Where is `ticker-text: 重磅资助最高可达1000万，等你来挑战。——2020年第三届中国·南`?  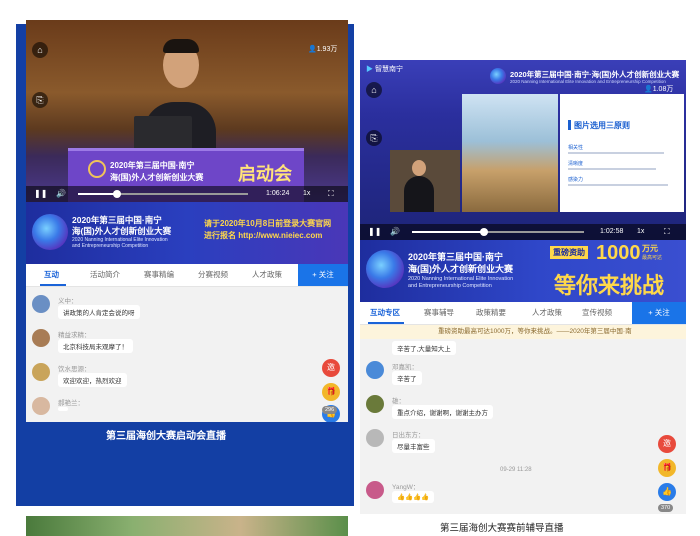
ticker-text: 重磅资助最高可达1000万，等你来挑战。——2020年第三届中国·南 is located at coordinates (535, 331).